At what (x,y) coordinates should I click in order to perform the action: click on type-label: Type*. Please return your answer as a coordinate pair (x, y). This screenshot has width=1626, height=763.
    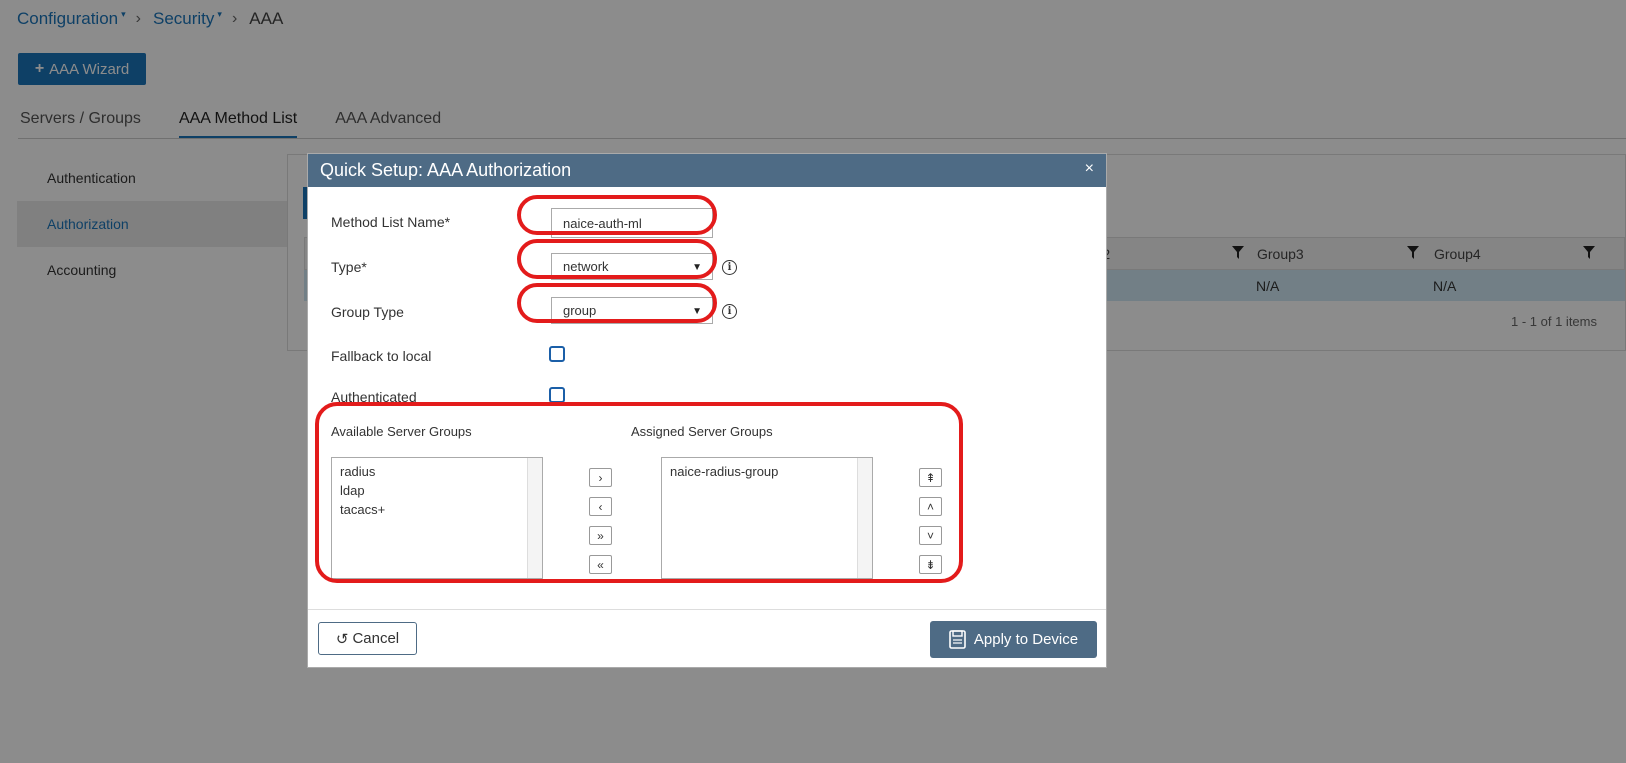
    Looking at the image, I should click on (349, 267).